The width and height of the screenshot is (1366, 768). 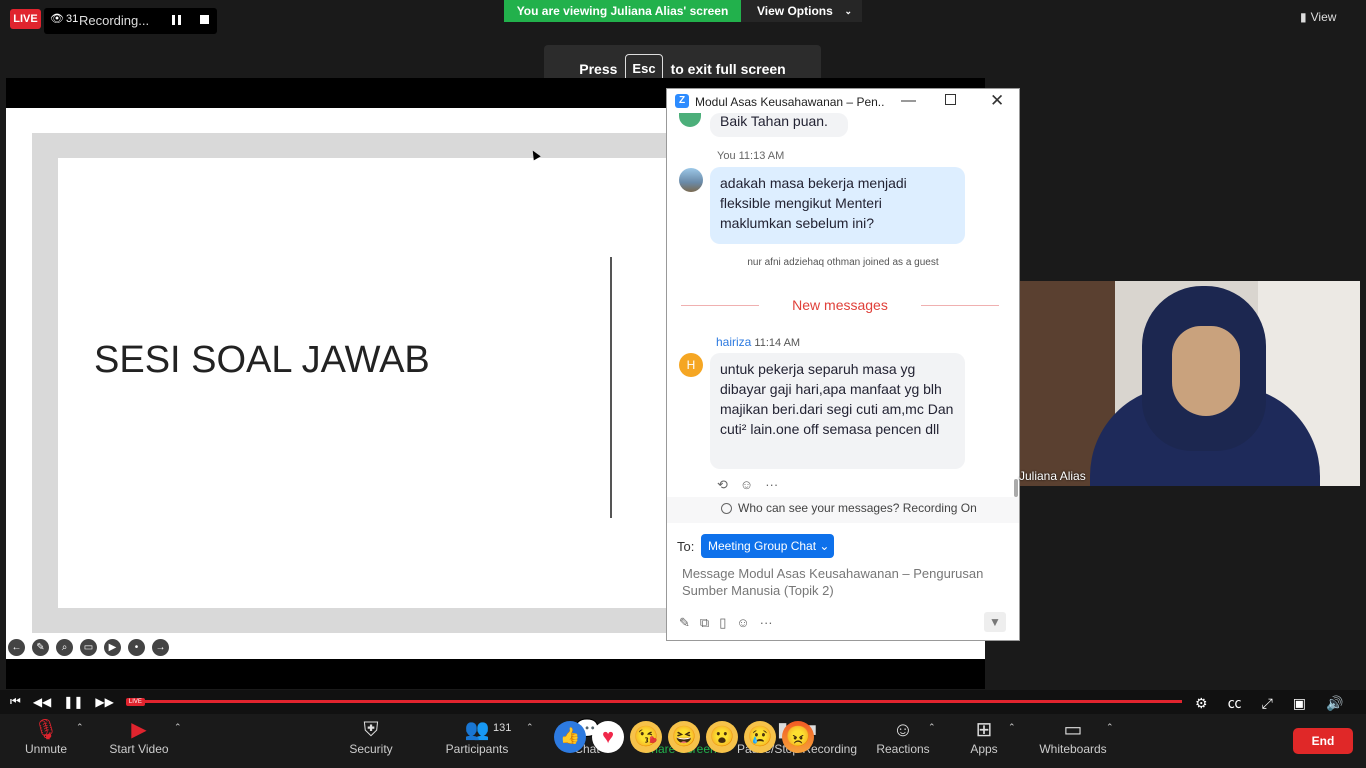 What do you see at coordinates (1074, 737) in the screenshot?
I see `whiteboards-button: ▭ Whiteboards ⌃` at bounding box center [1074, 737].